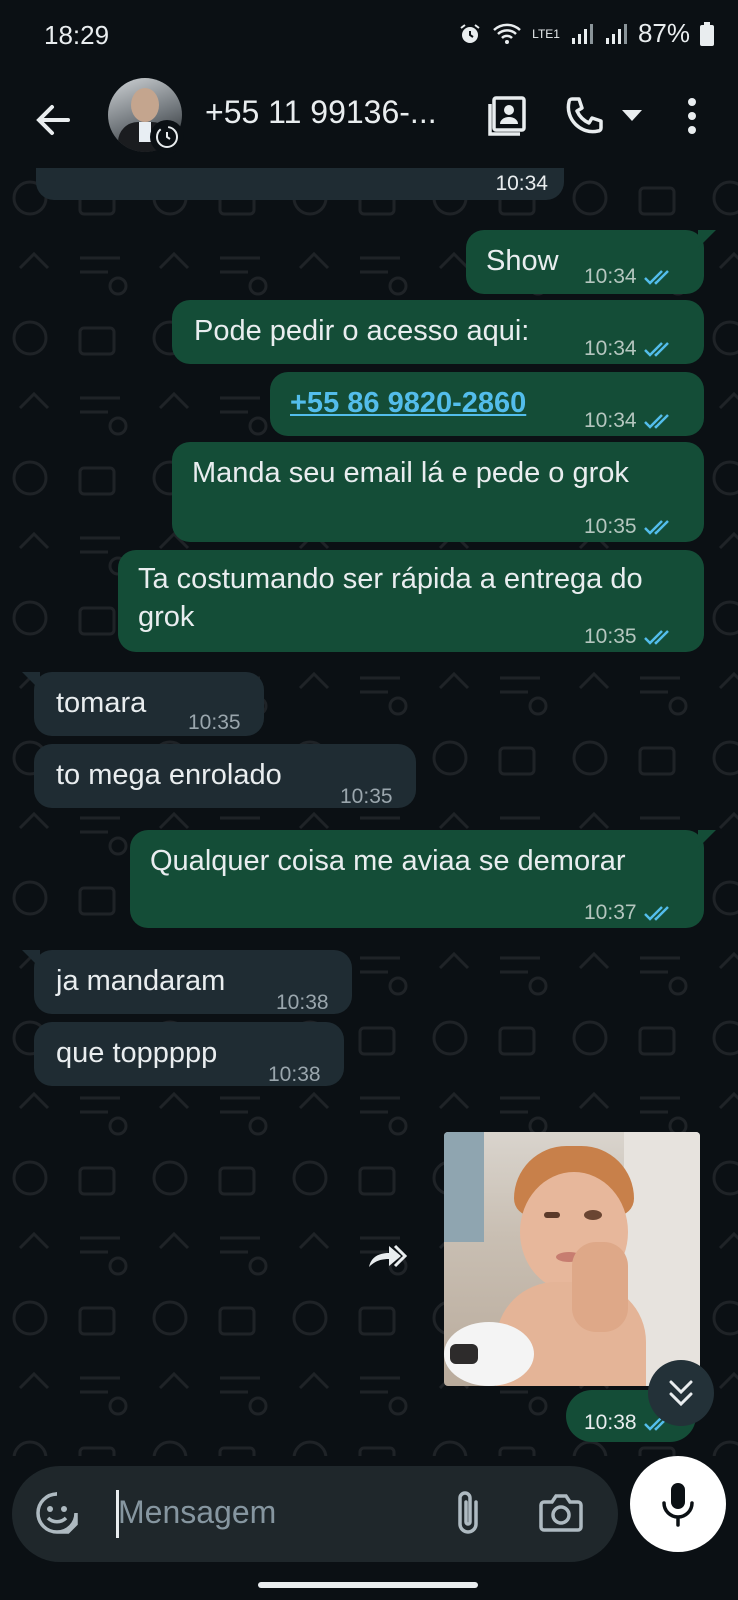  What do you see at coordinates (388, 861) in the screenshot?
I see `message-text: Qualquer coisa me aviaa se demorar` at bounding box center [388, 861].